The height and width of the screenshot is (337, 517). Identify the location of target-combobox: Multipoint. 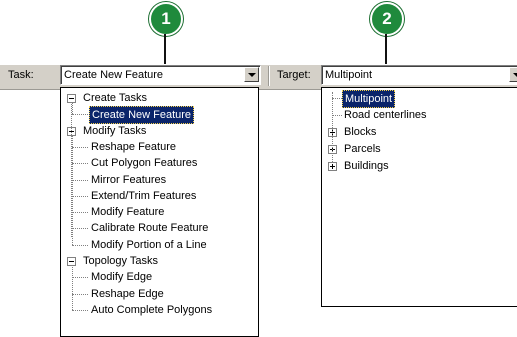
(419, 75).